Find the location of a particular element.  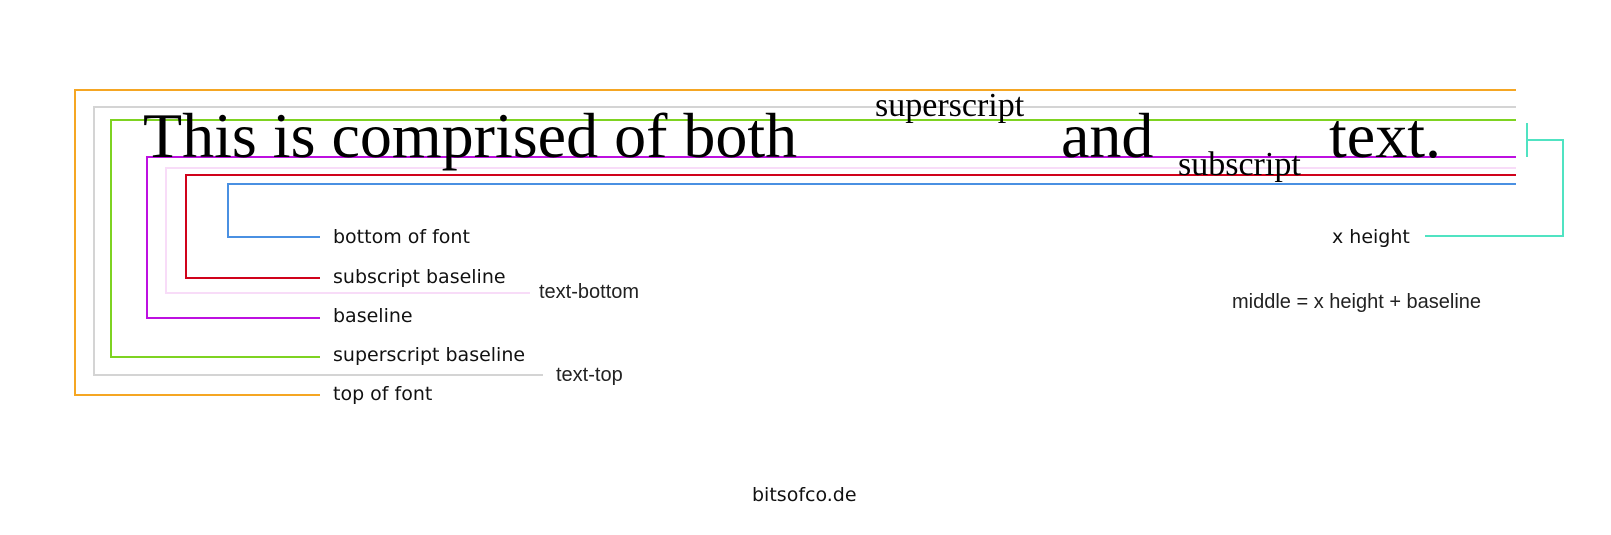

label-bottom-of-font: bottom of font is located at coordinates (401, 237).